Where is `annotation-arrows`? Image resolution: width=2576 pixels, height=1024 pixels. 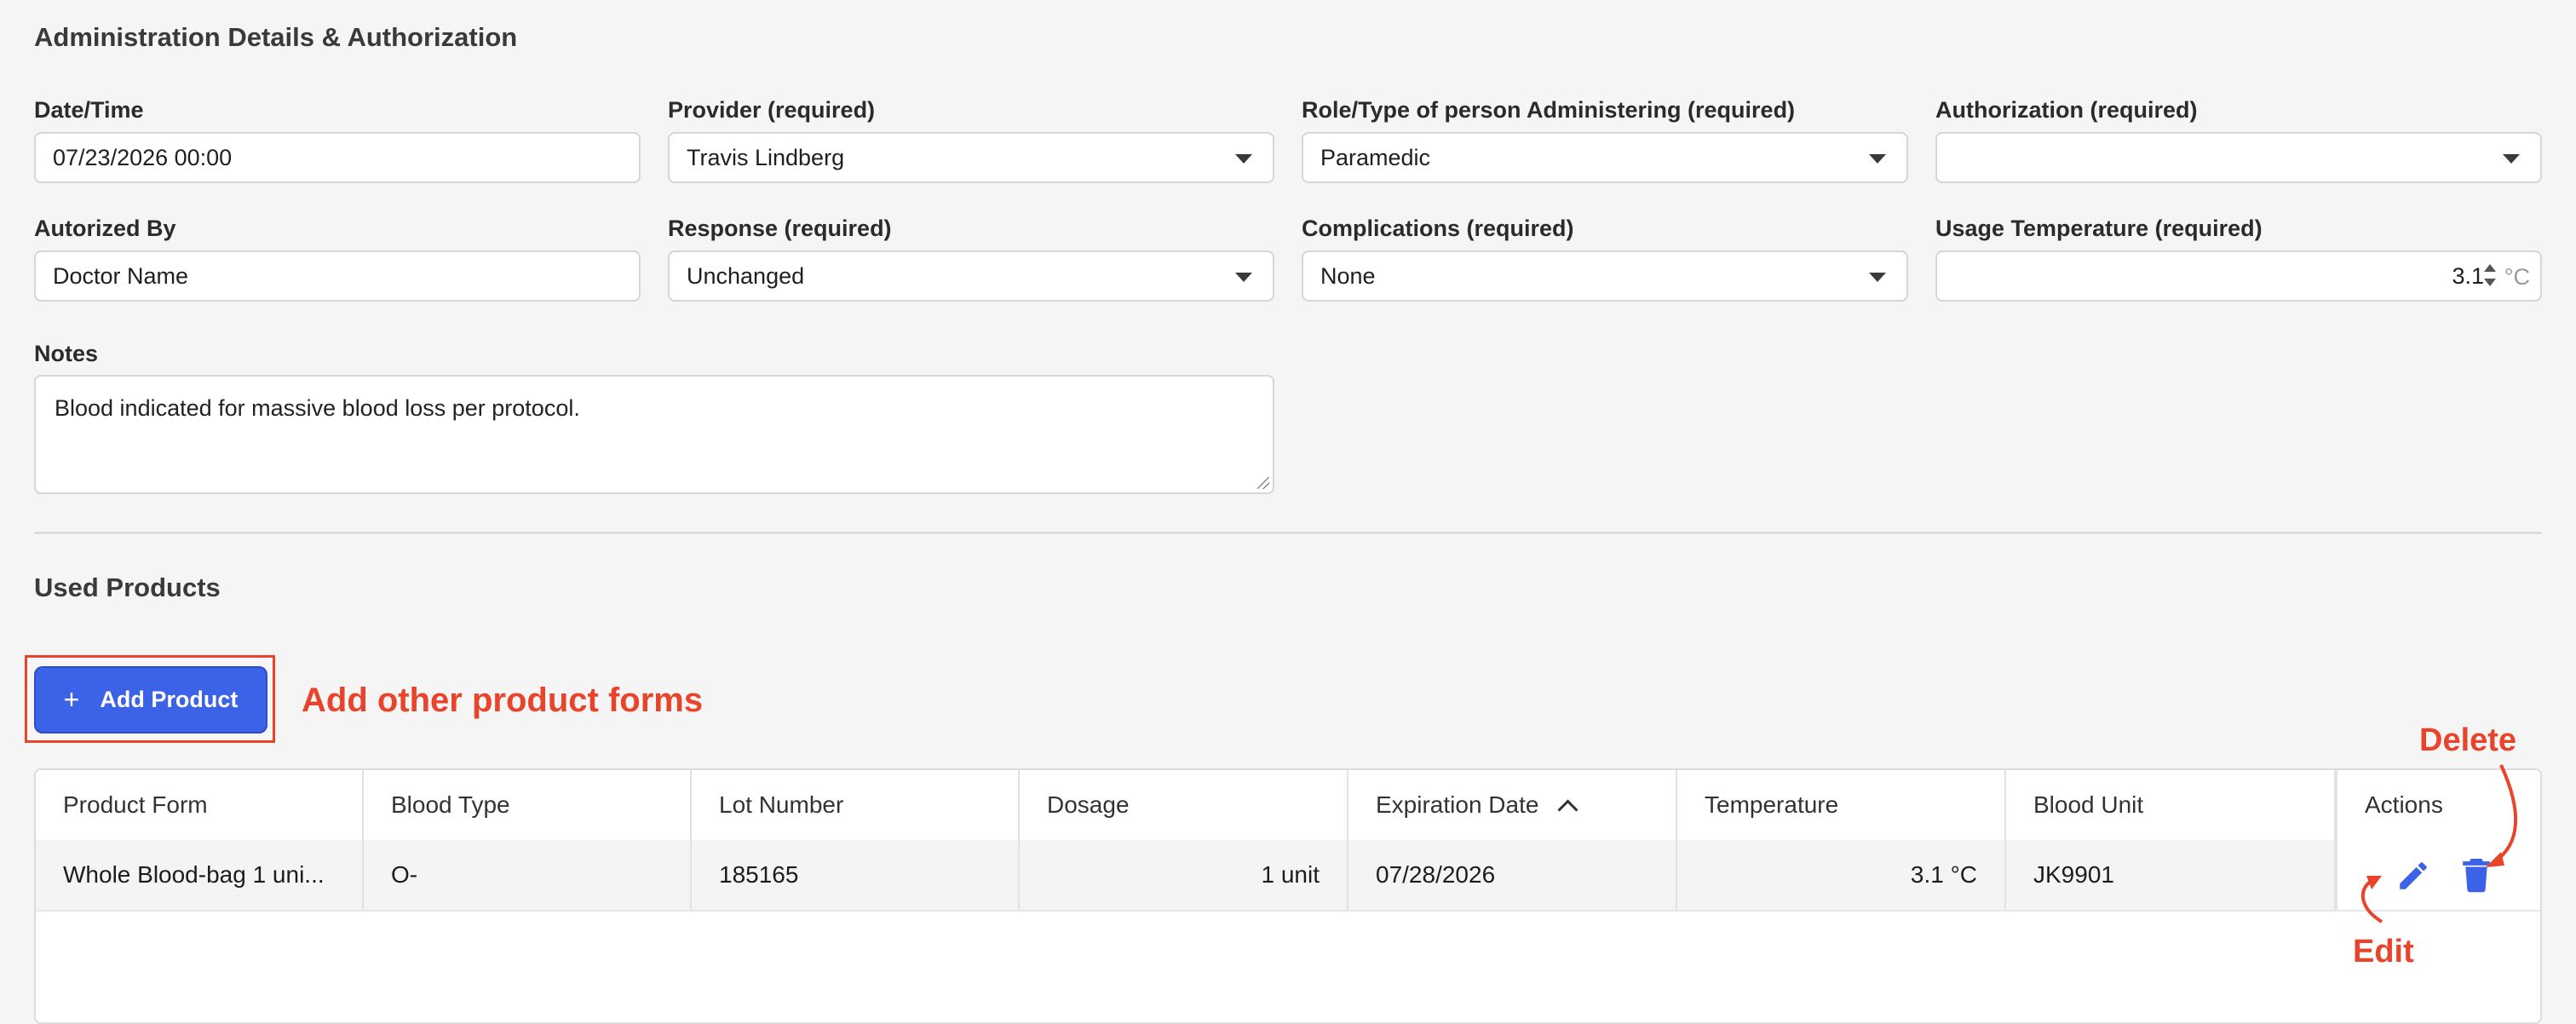 annotation-arrows is located at coordinates (2439, 843).